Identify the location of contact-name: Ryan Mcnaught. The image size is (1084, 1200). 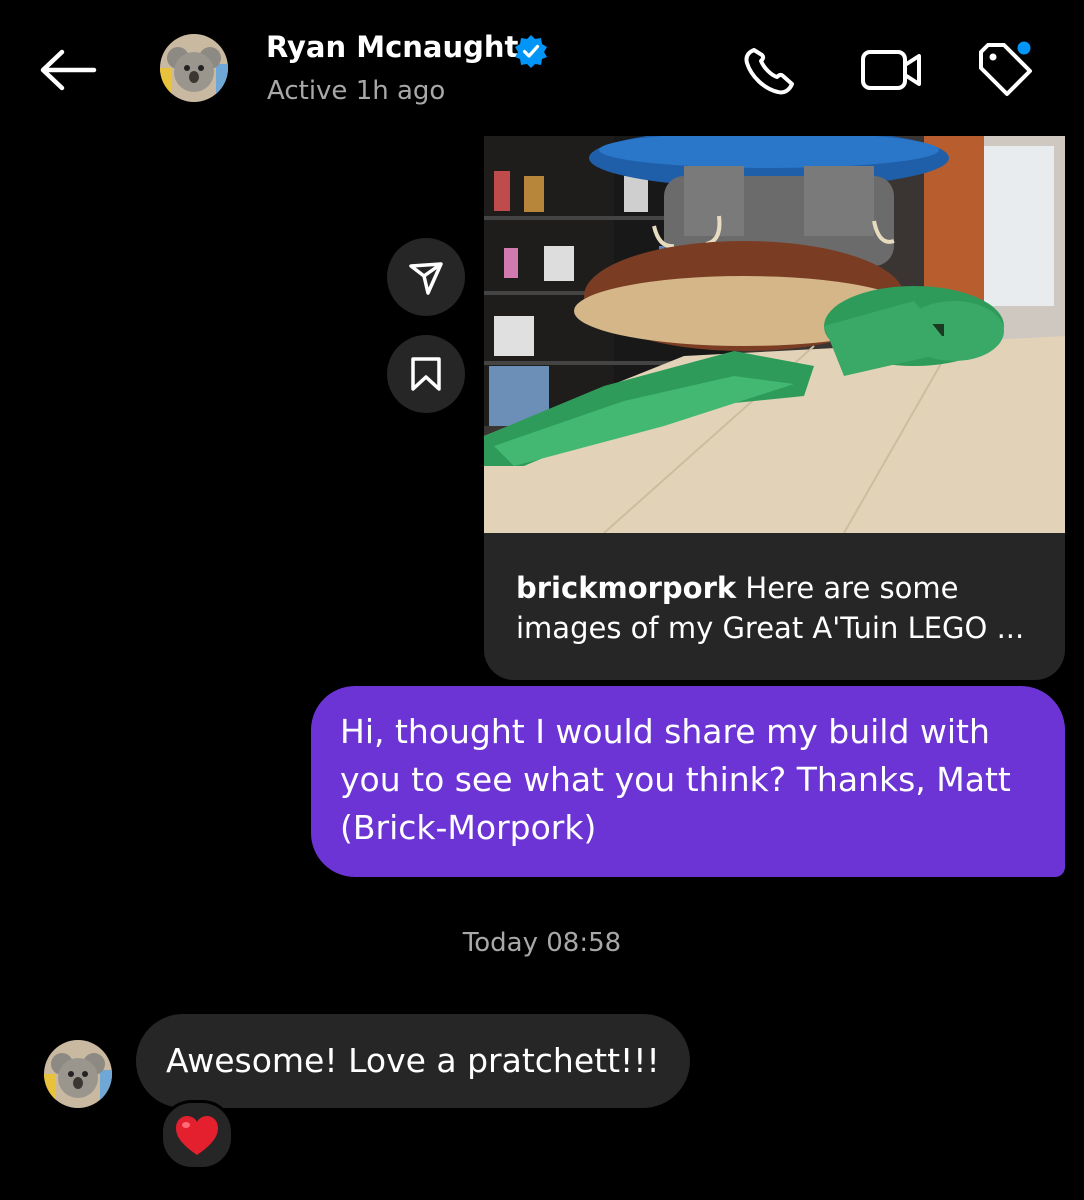
(392, 47).